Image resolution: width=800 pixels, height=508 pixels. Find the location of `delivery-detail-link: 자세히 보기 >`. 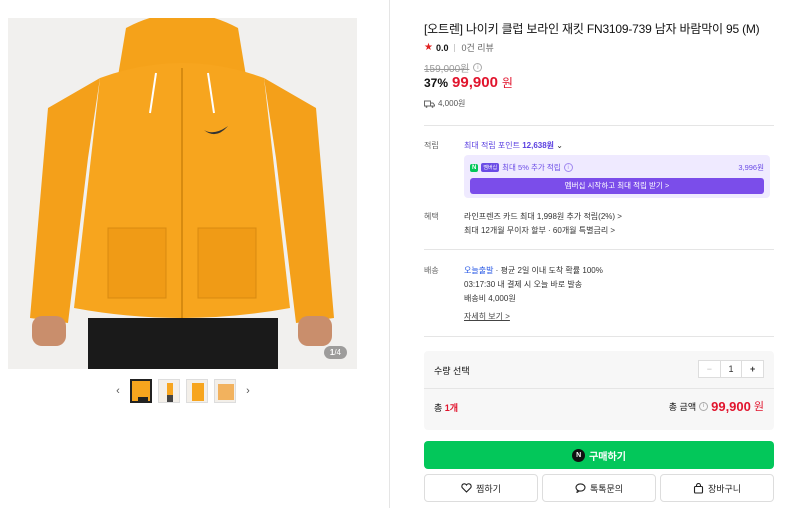

delivery-detail-link: 자세히 보기 > is located at coordinates (487, 316).